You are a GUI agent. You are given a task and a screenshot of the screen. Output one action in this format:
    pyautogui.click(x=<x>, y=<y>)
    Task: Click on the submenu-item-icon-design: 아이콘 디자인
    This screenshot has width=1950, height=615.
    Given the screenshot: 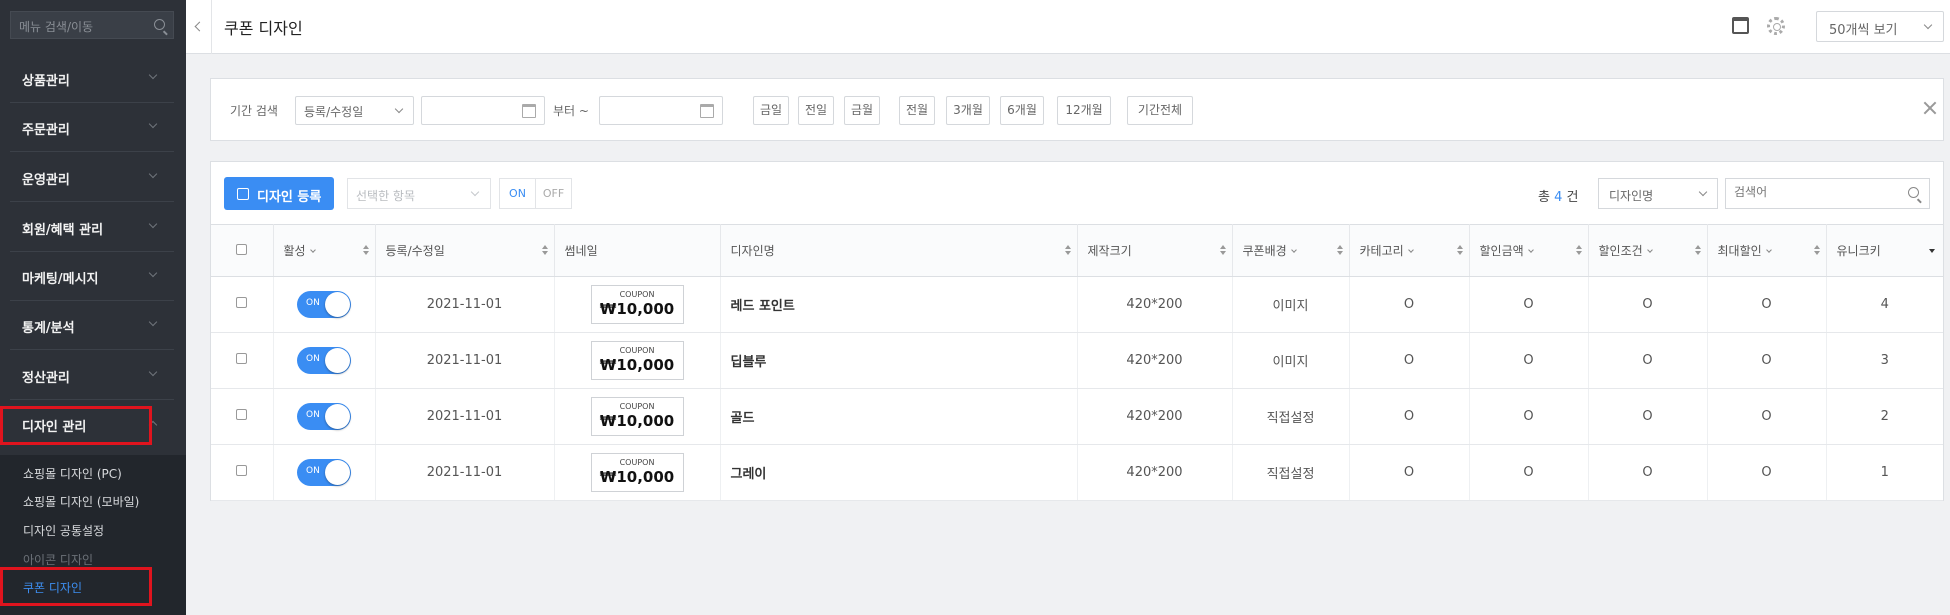 What is the action you would take?
    pyautogui.click(x=58, y=559)
    